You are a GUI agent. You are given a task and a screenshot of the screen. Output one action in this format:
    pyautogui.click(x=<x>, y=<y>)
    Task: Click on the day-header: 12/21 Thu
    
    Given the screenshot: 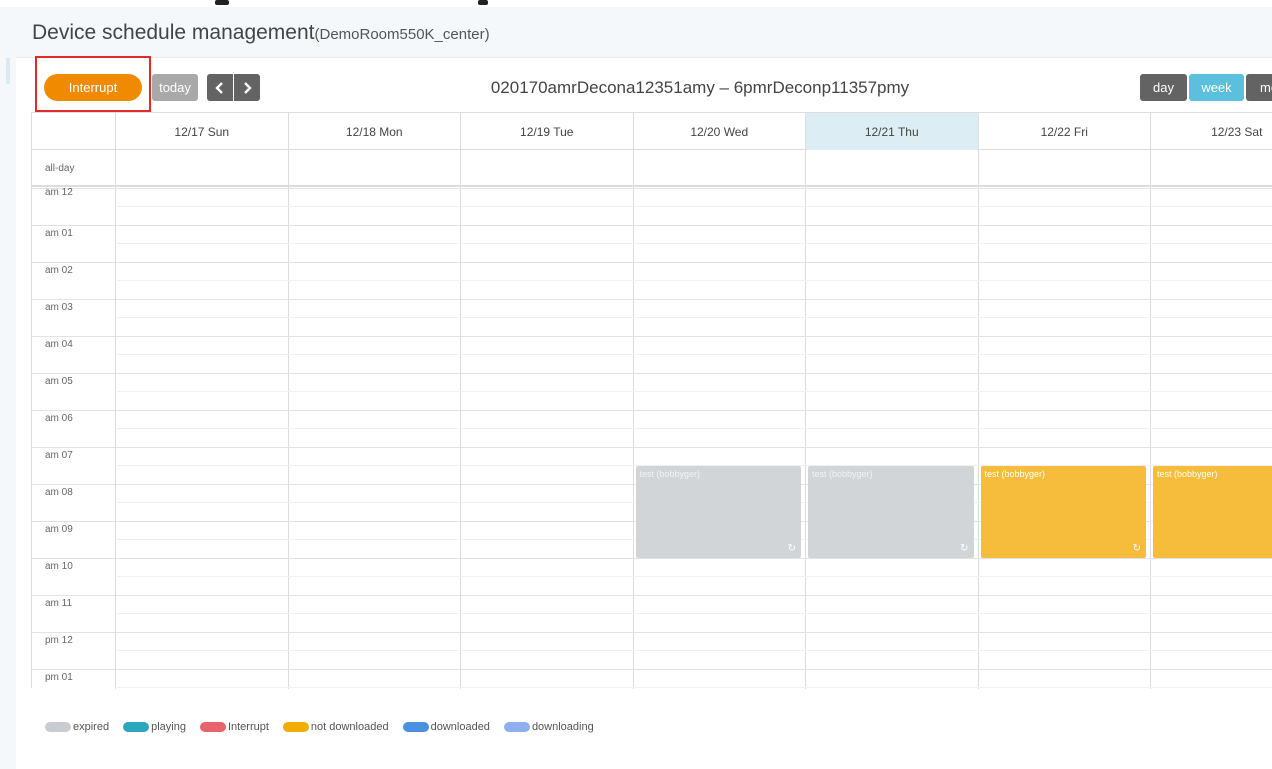 What is the action you would take?
    pyautogui.click(x=891, y=131)
    